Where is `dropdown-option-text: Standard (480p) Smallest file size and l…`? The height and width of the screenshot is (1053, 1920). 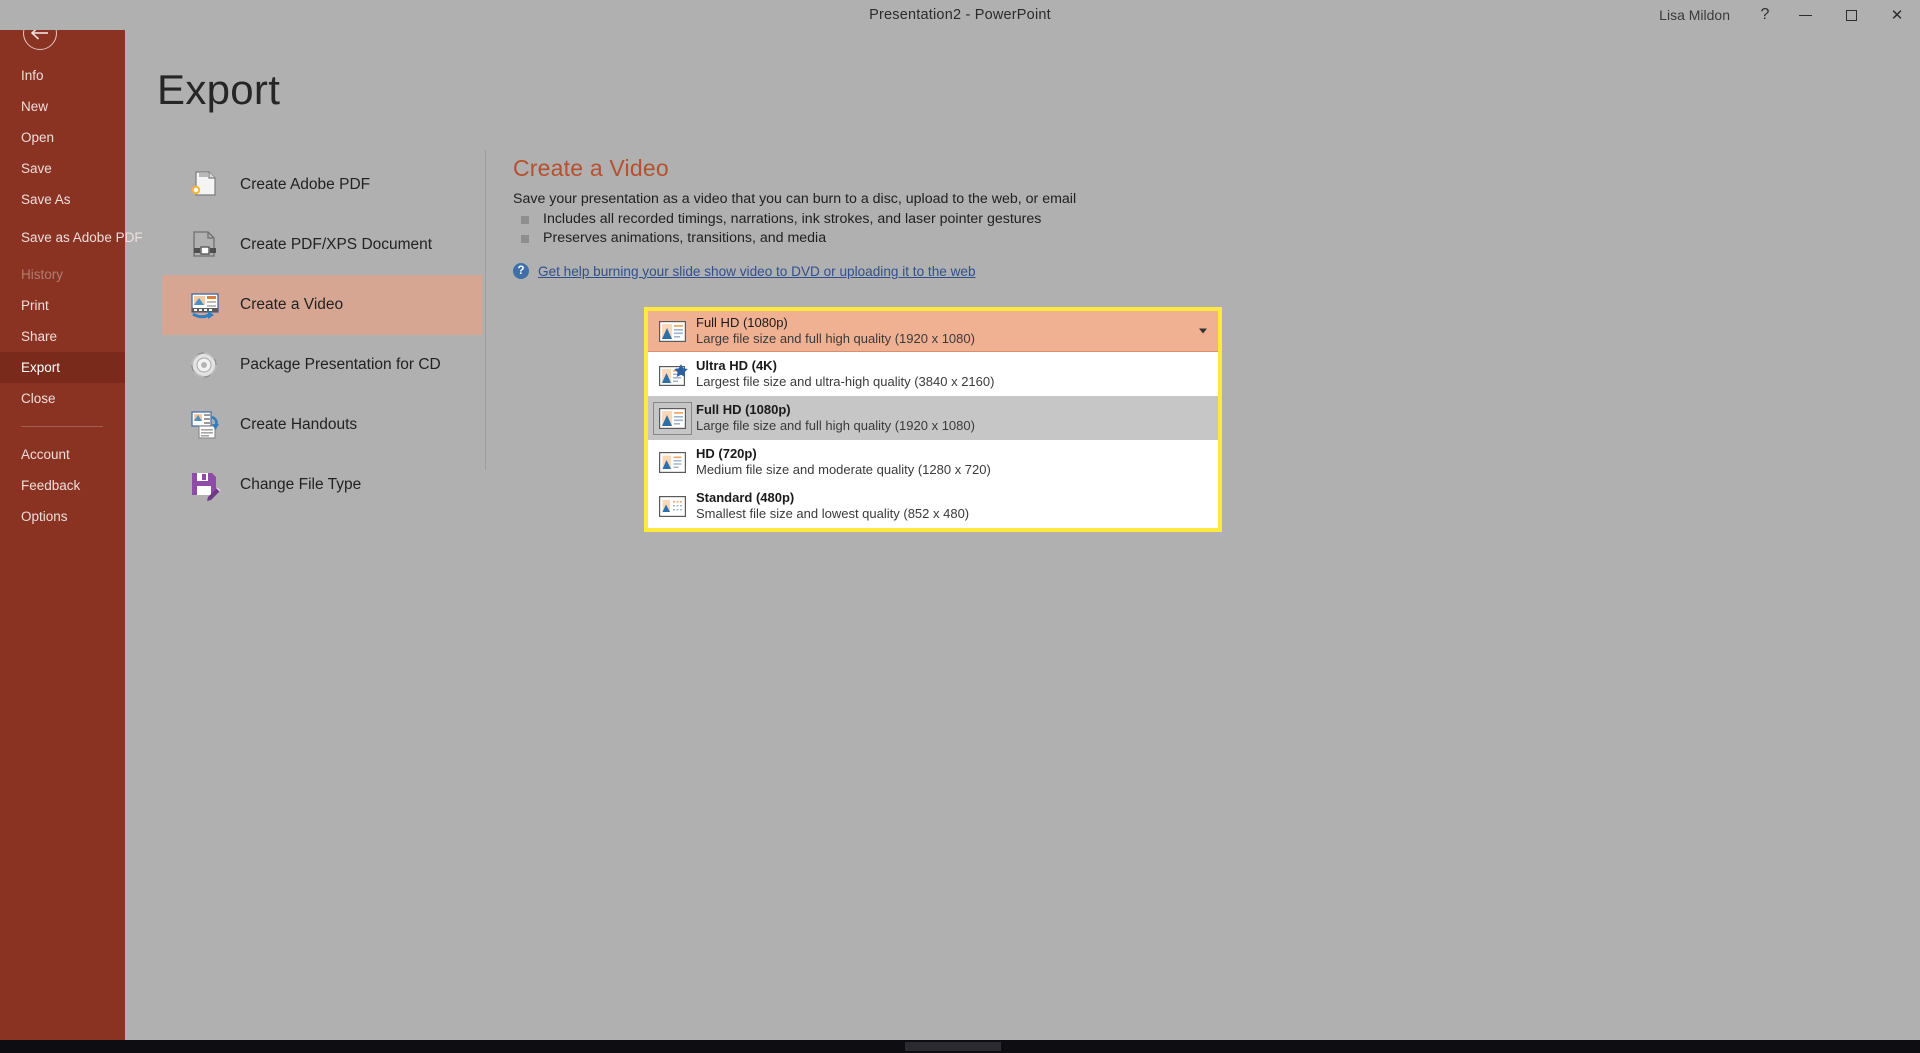
dropdown-option-text: Standard (480p) Smallest file size and l… is located at coordinates (957, 506).